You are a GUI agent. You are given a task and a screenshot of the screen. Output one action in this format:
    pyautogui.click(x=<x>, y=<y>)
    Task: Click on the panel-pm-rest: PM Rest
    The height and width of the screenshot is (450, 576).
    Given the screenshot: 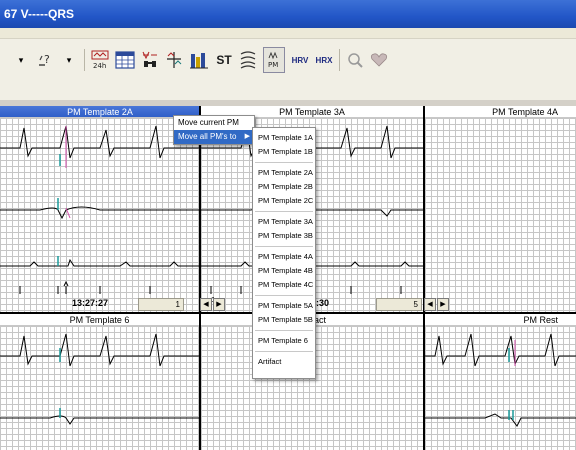 What is the action you would take?
    pyautogui.click(x=500, y=382)
    